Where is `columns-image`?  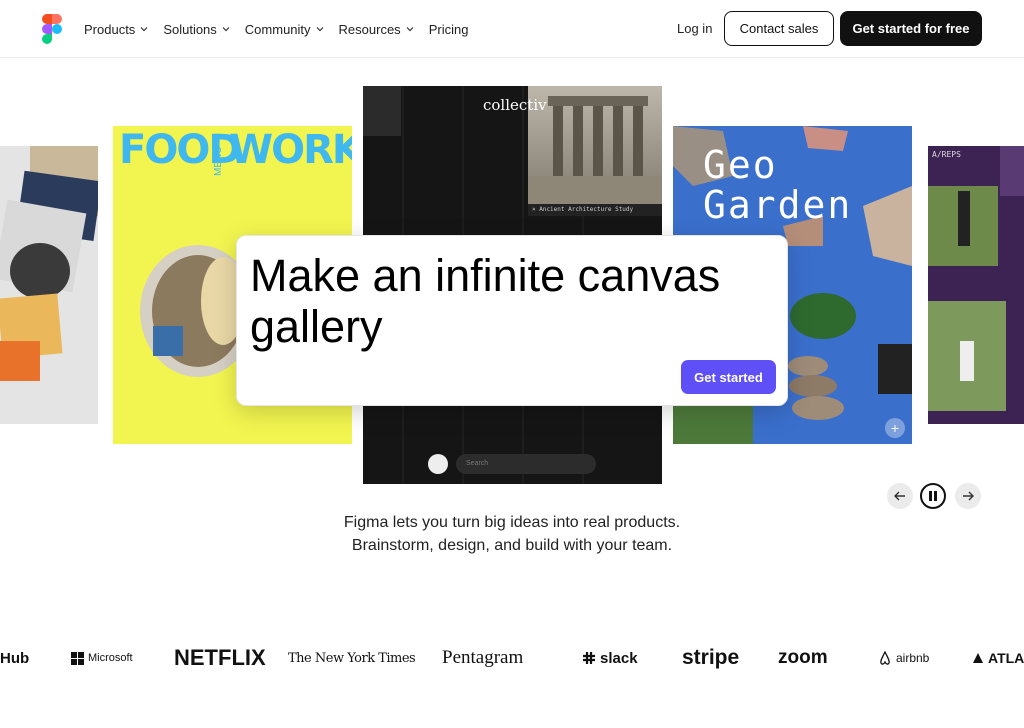 columns-image is located at coordinates (595, 150).